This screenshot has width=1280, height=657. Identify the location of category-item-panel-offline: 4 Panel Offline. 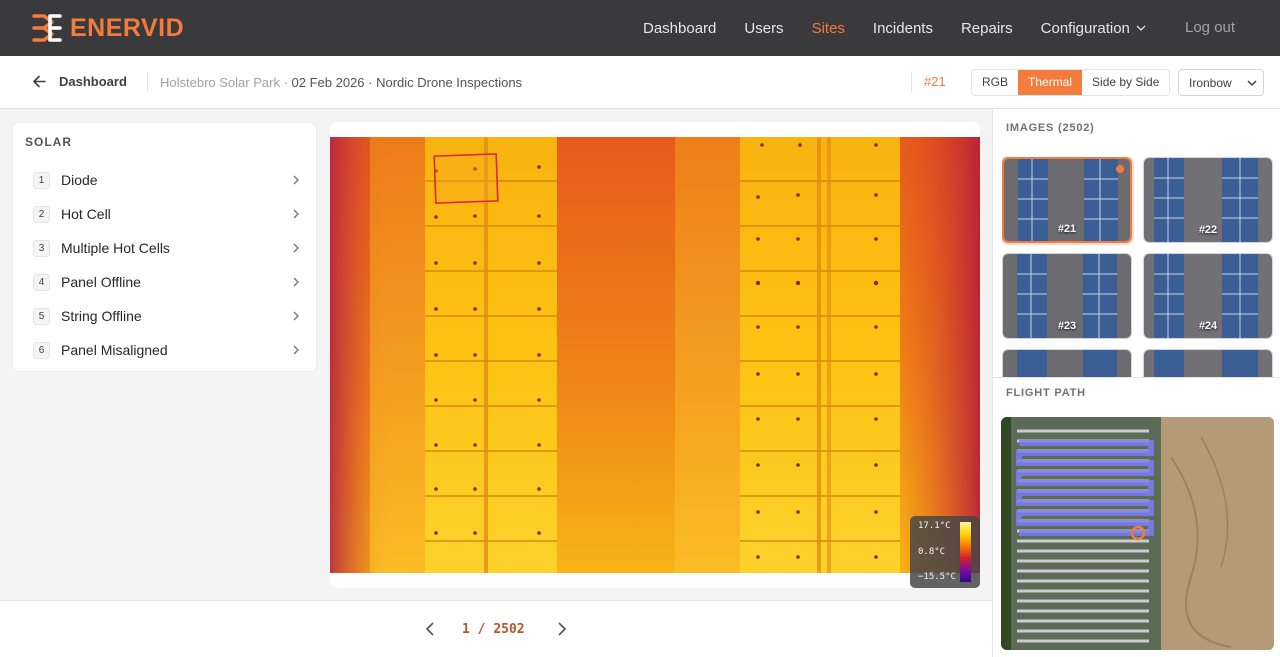
(167, 282).